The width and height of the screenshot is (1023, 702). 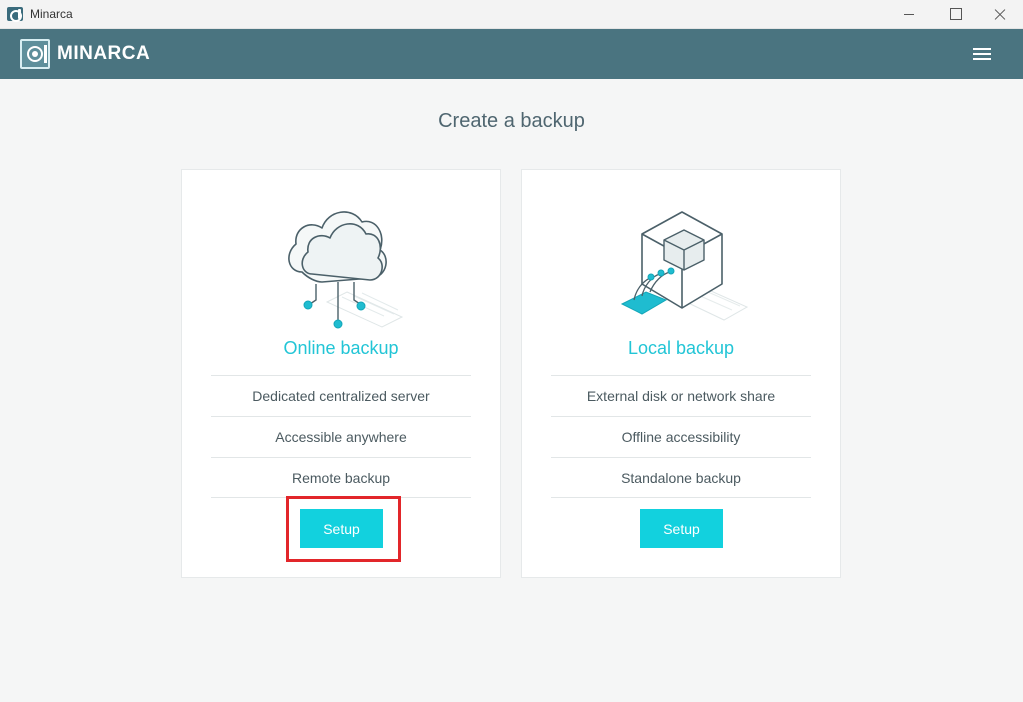 I want to click on feature-item: Accessible anywhere, so click(x=341, y=436).